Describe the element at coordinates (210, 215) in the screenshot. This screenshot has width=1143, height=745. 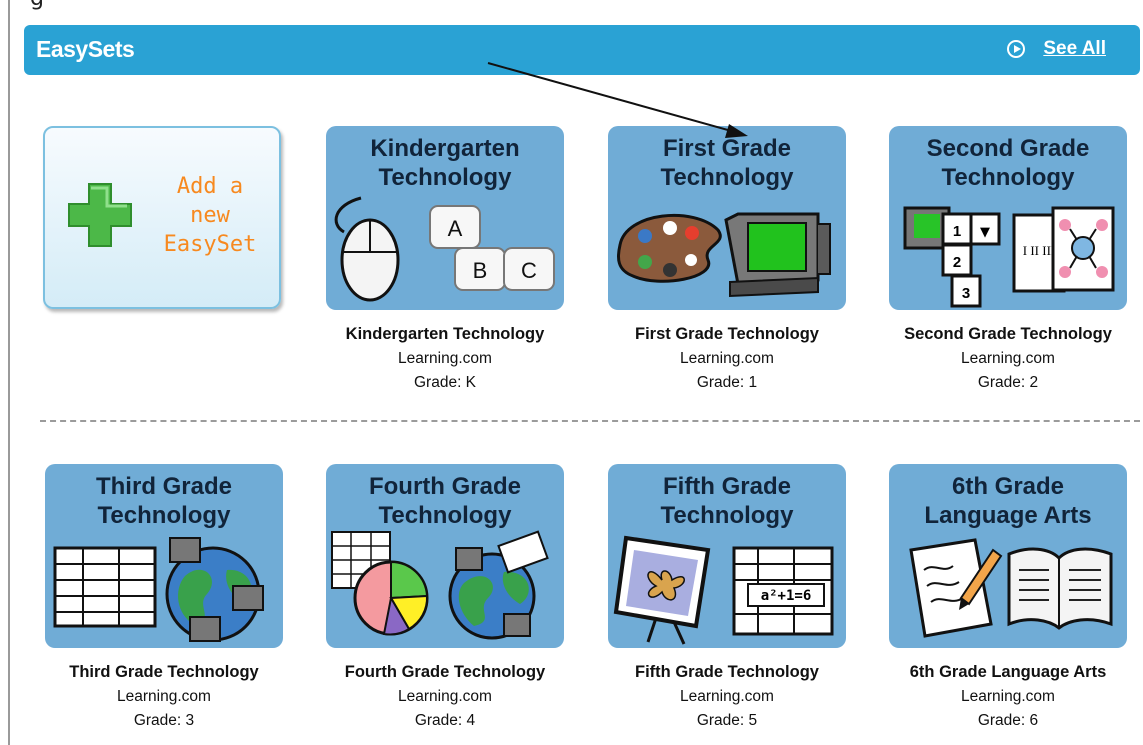
I see `add-easyset-label: Add a new EasySet` at that location.